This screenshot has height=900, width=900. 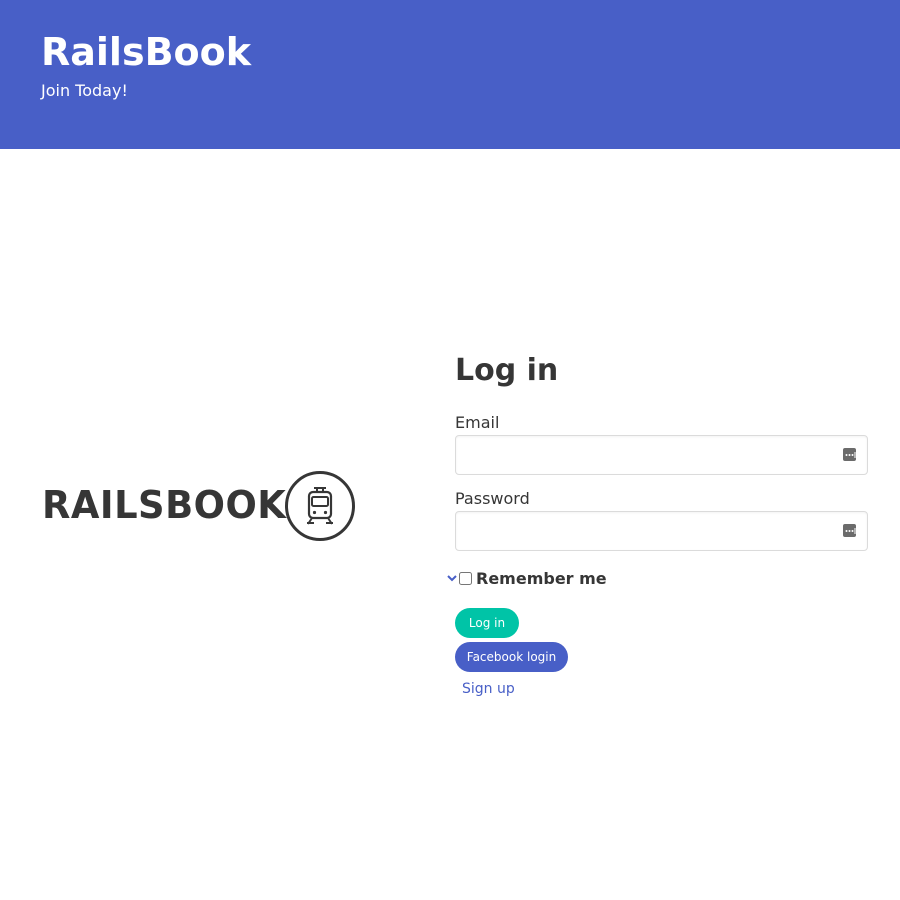 What do you see at coordinates (661, 531) in the screenshot?
I see `password-field` at bounding box center [661, 531].